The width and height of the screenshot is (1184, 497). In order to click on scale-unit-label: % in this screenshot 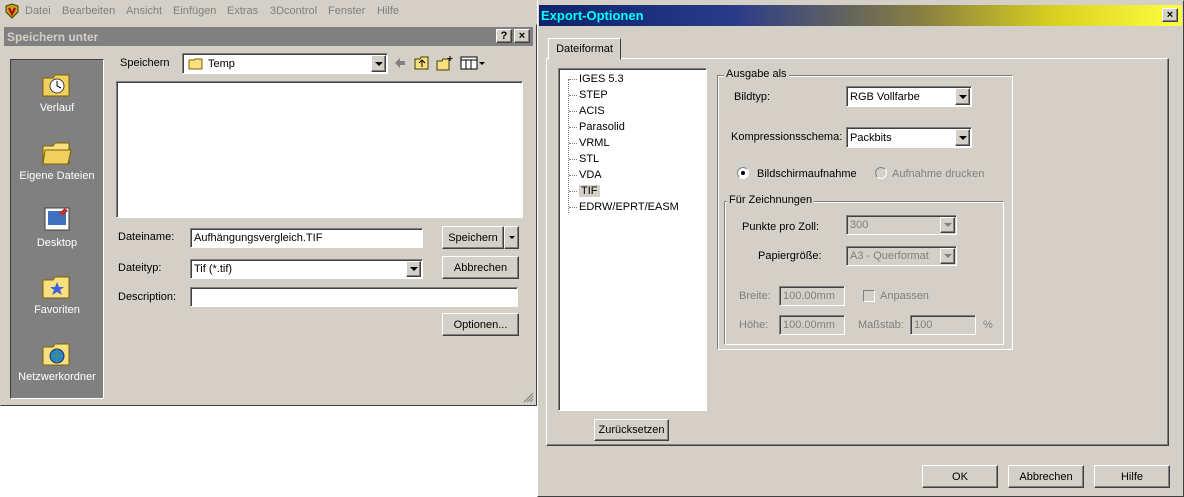, I will do `click(988, 325)`.